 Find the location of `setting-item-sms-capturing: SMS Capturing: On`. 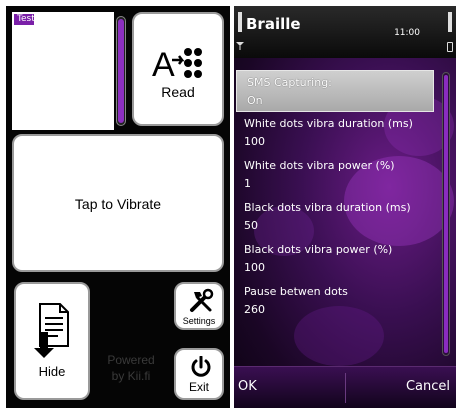

setting-item-sms-capturing: SMS Capturing: On is located at coordinates (335, 91).